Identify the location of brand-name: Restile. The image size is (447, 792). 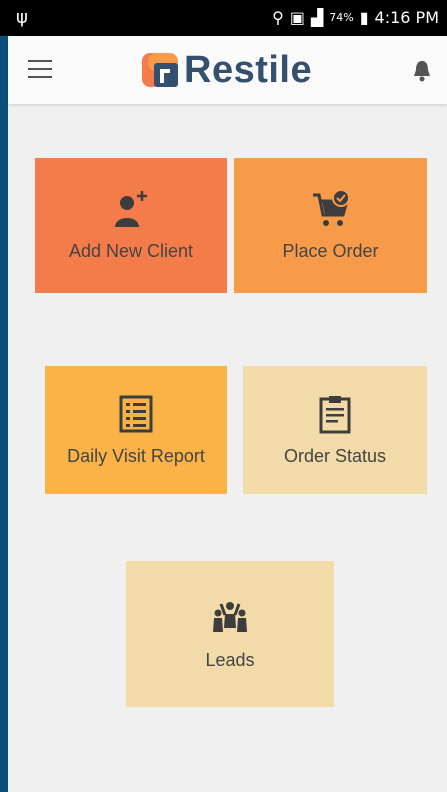
(248, 70).